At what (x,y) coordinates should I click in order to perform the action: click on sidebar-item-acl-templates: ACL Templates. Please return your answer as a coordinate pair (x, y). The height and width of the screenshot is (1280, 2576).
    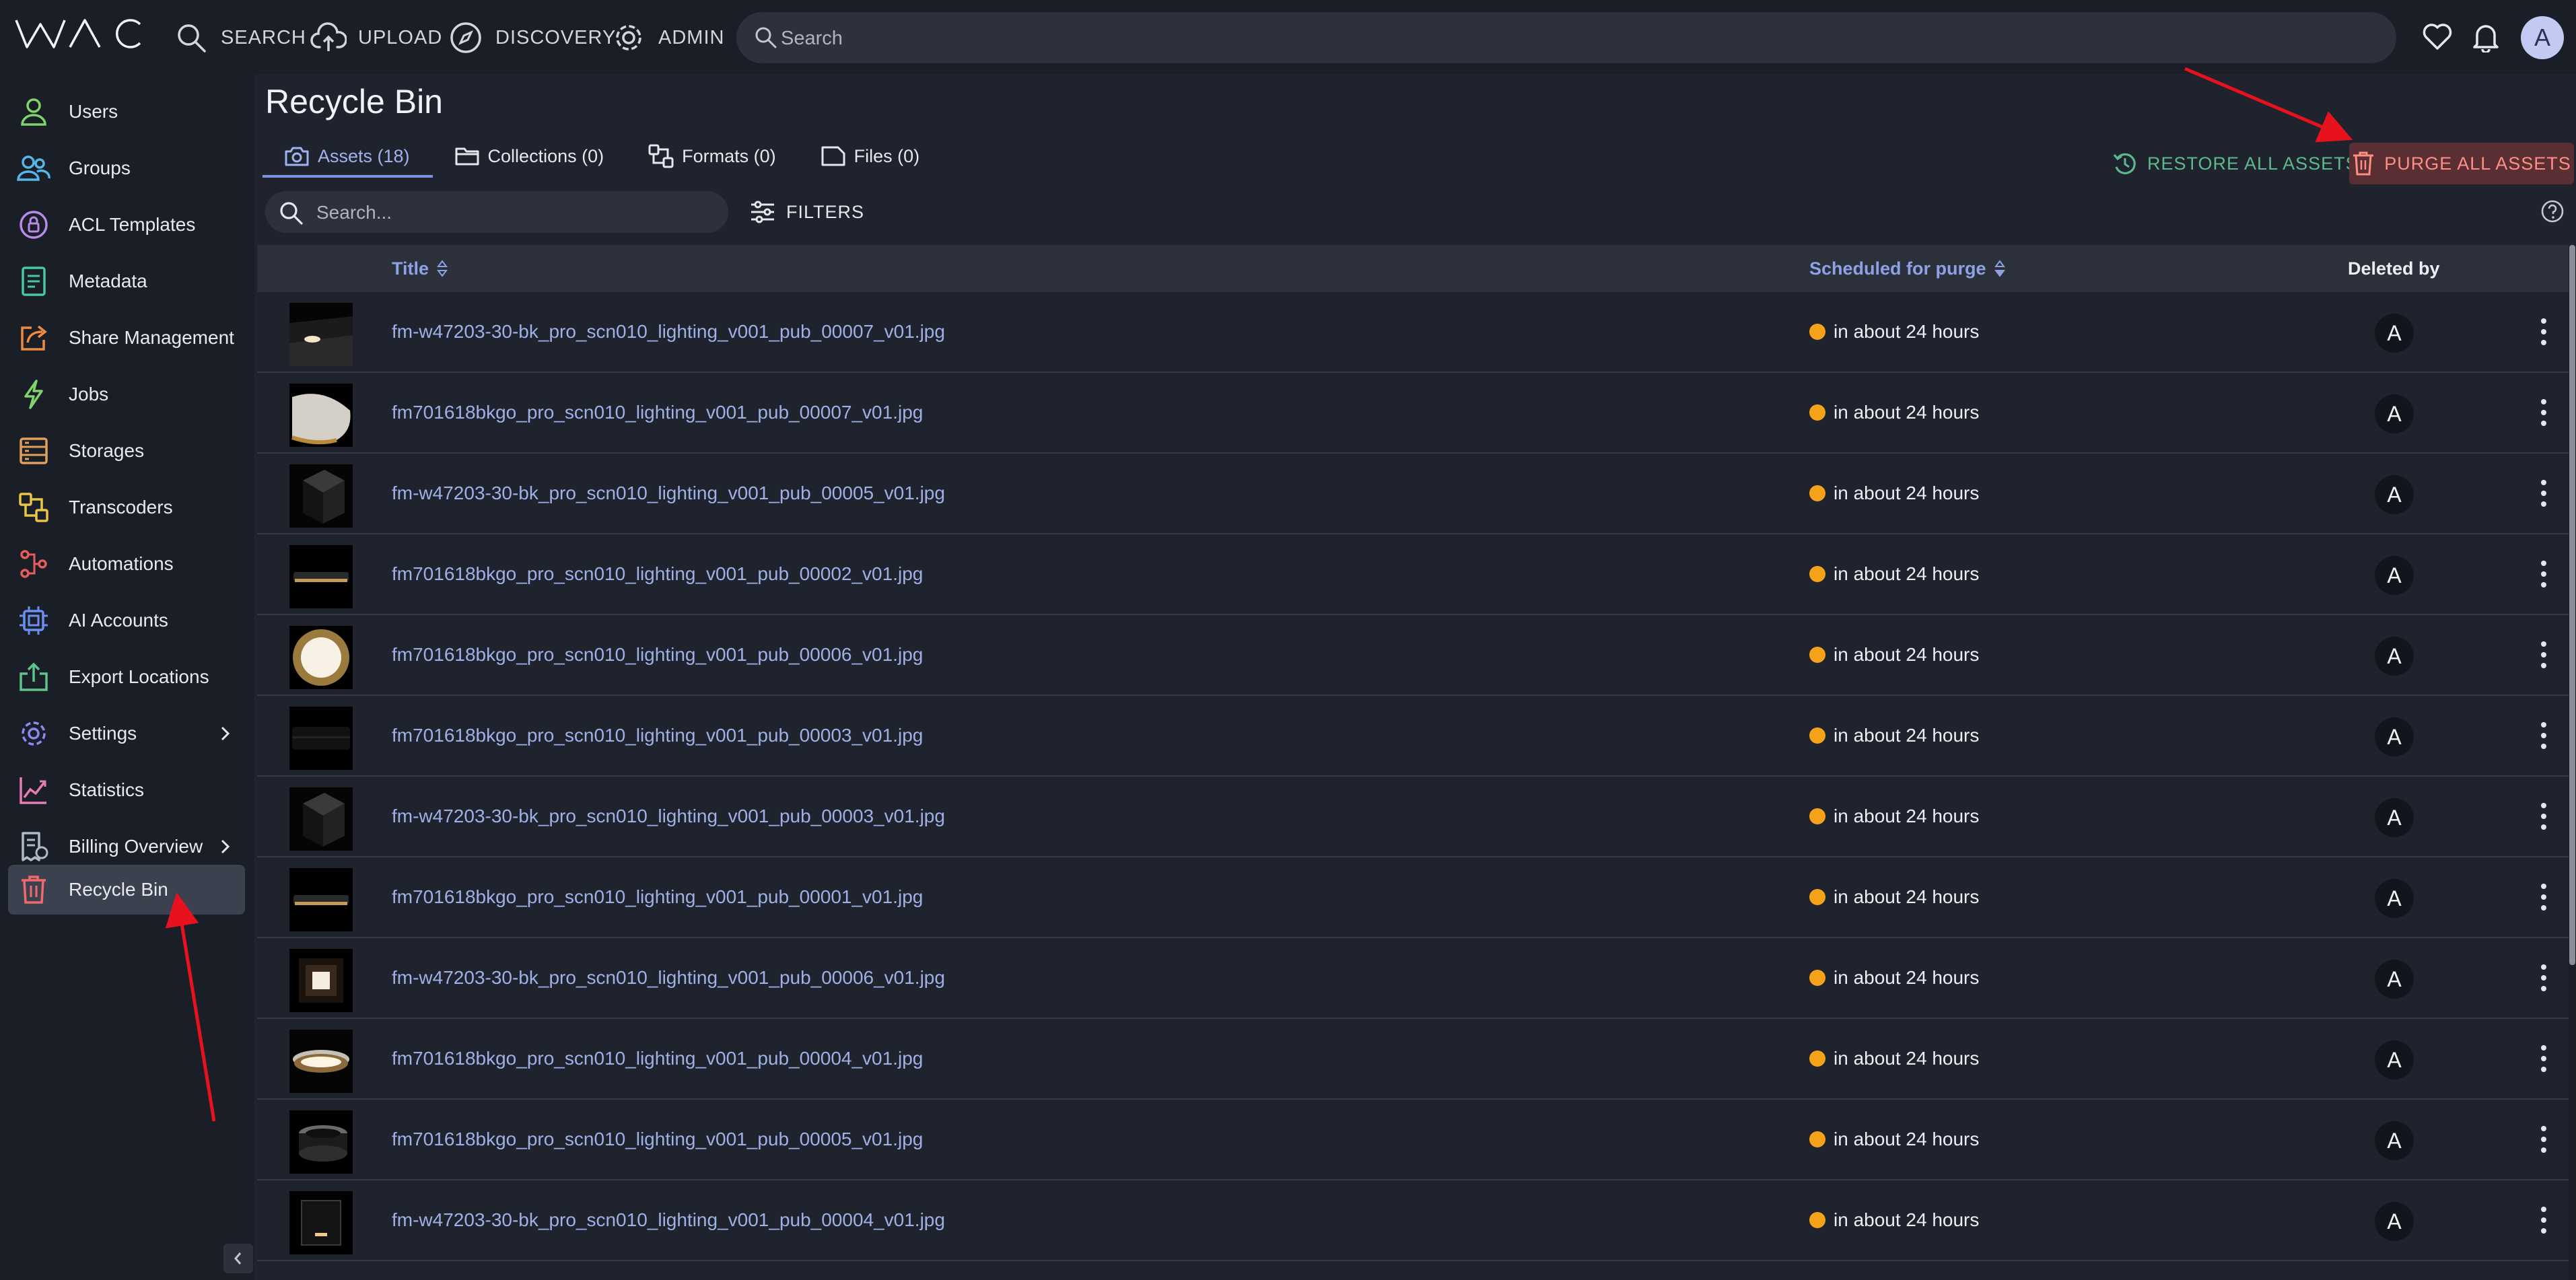
    Looking at the image, I should click on (126, 225).